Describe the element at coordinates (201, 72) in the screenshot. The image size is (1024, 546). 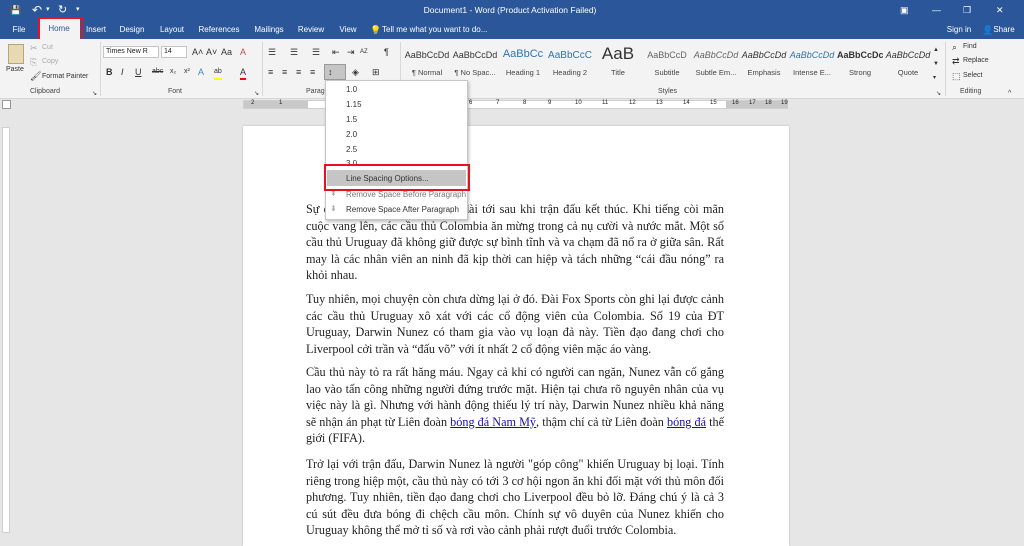
I see `text-effects-icon: A` at that location.